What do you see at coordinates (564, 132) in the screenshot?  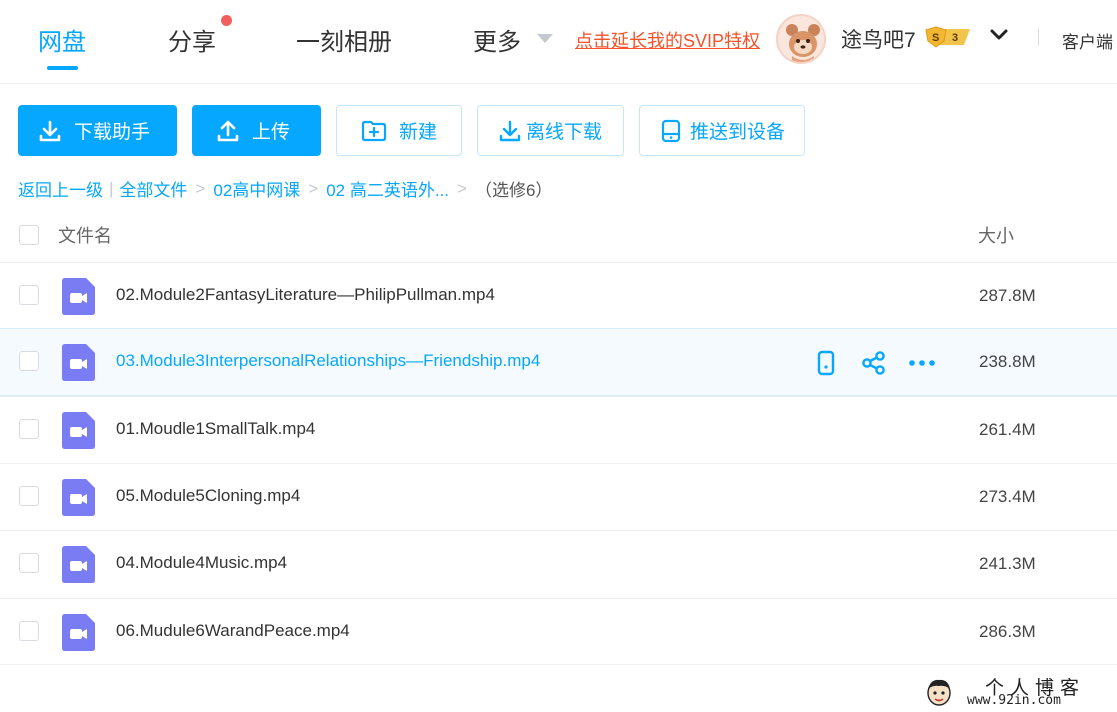 I see `offline-download-label: 离线下载` at bounding box center [564, 132].